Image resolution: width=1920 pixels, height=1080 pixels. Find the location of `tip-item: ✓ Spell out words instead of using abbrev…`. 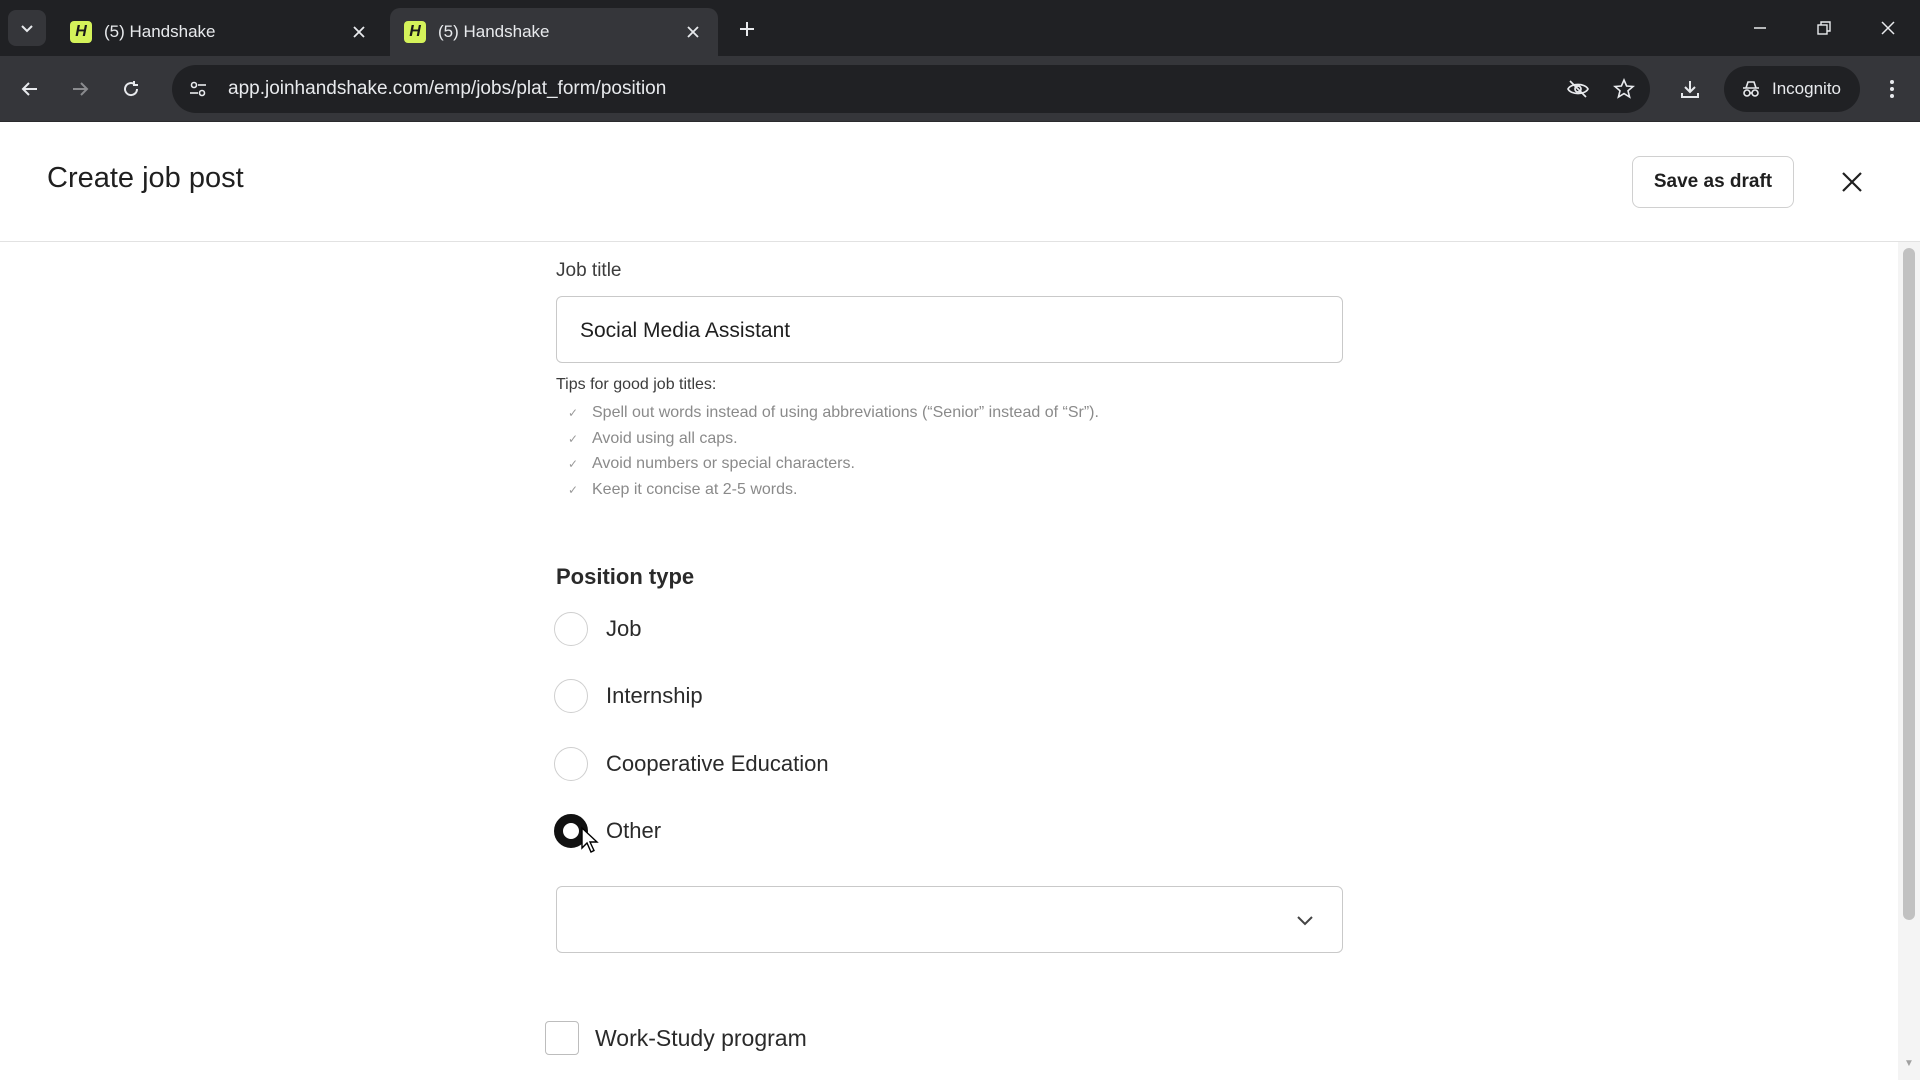

tip-item: ✓ Spell out words instead of using abbrev… is located at coordinates (833, 413).